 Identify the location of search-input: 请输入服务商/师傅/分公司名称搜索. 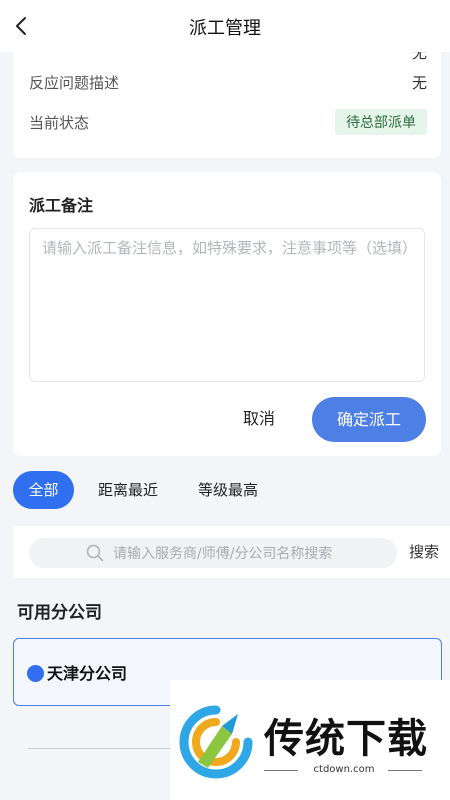
(213, 553).